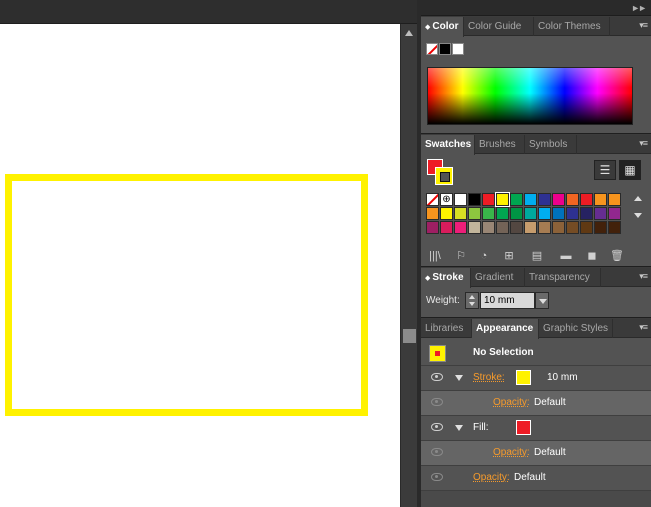 This screenshot has height=507, width=651. Describe the element at coordinates (638, 219) in the screenshot. I see `swatch-scrollbar` at that location.